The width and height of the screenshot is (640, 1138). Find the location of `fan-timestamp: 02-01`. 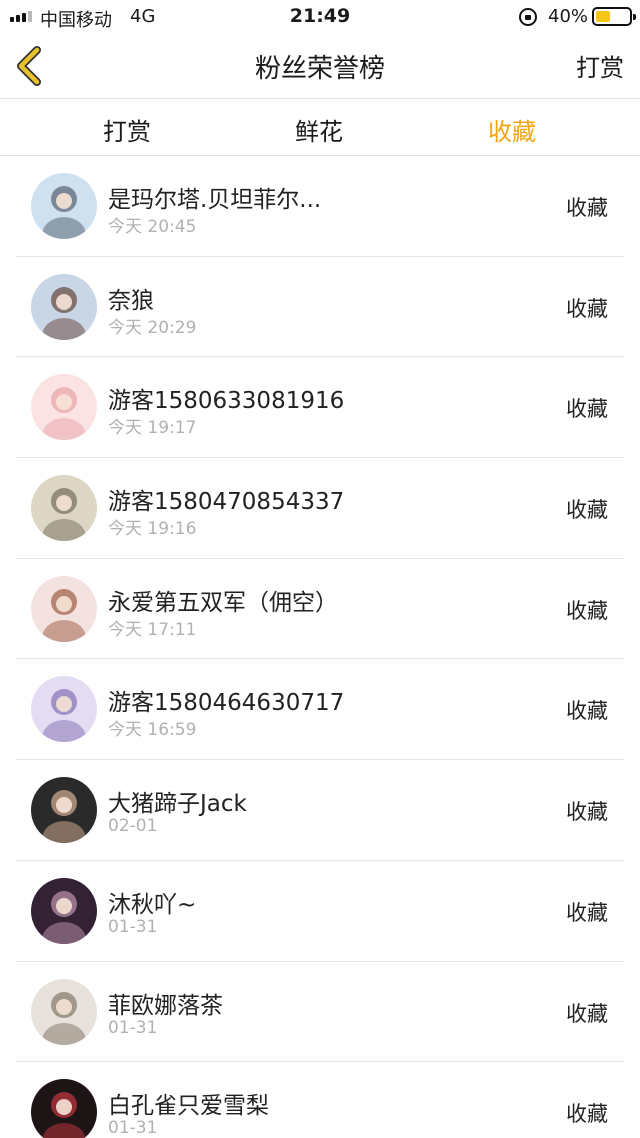

fan-timestamp: 02-01 is located at coordinates (133, 826).